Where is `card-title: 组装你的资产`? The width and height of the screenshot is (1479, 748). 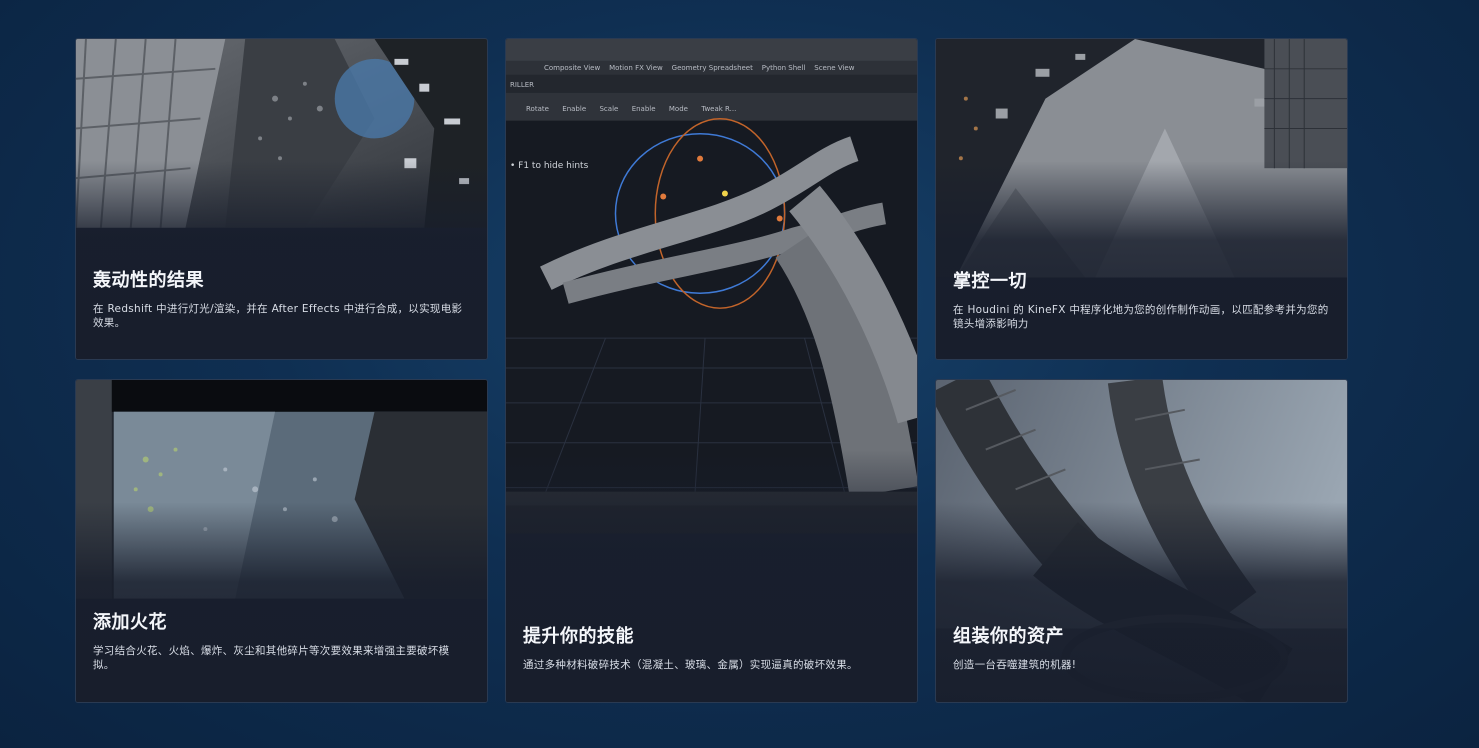
card-title: 组装你的资产 is located at coordinates (1008, 636).